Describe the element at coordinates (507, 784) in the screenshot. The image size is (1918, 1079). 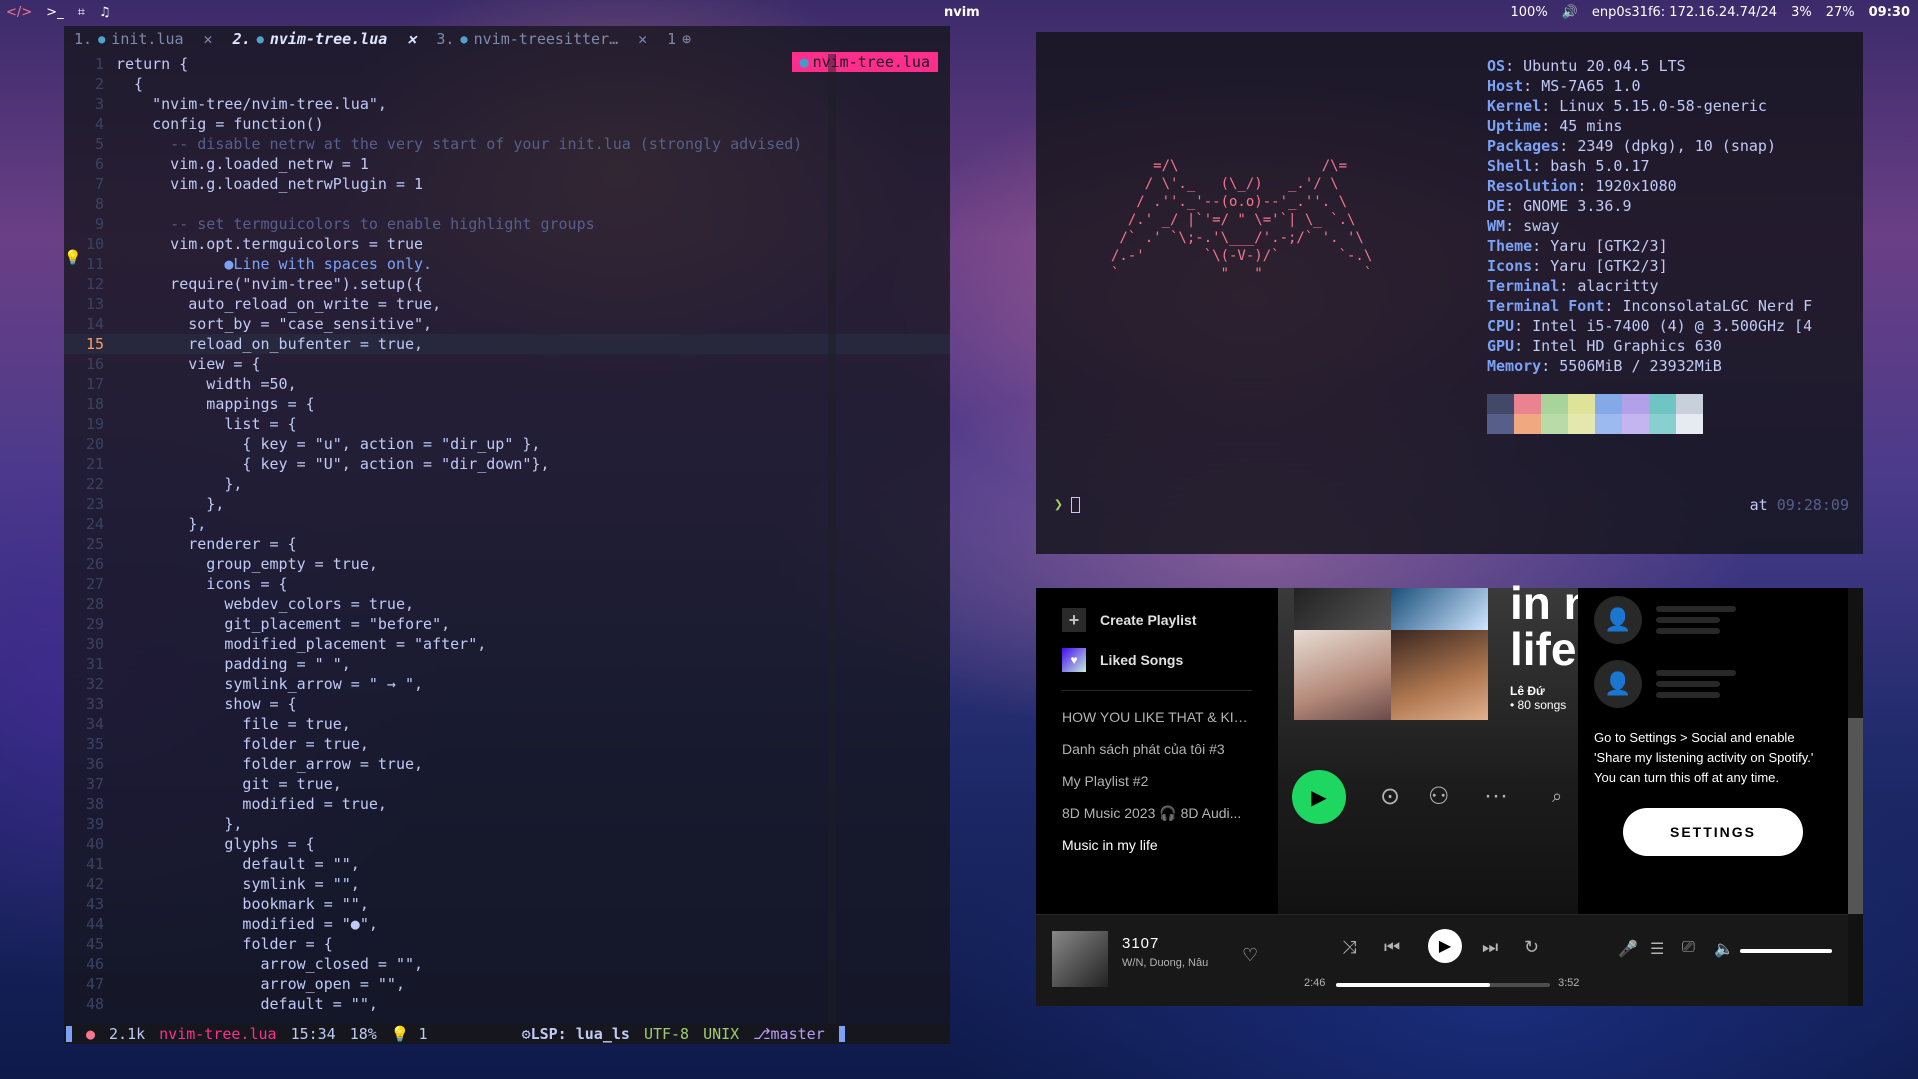
I see `code-line: 37 git = true,` at that location.